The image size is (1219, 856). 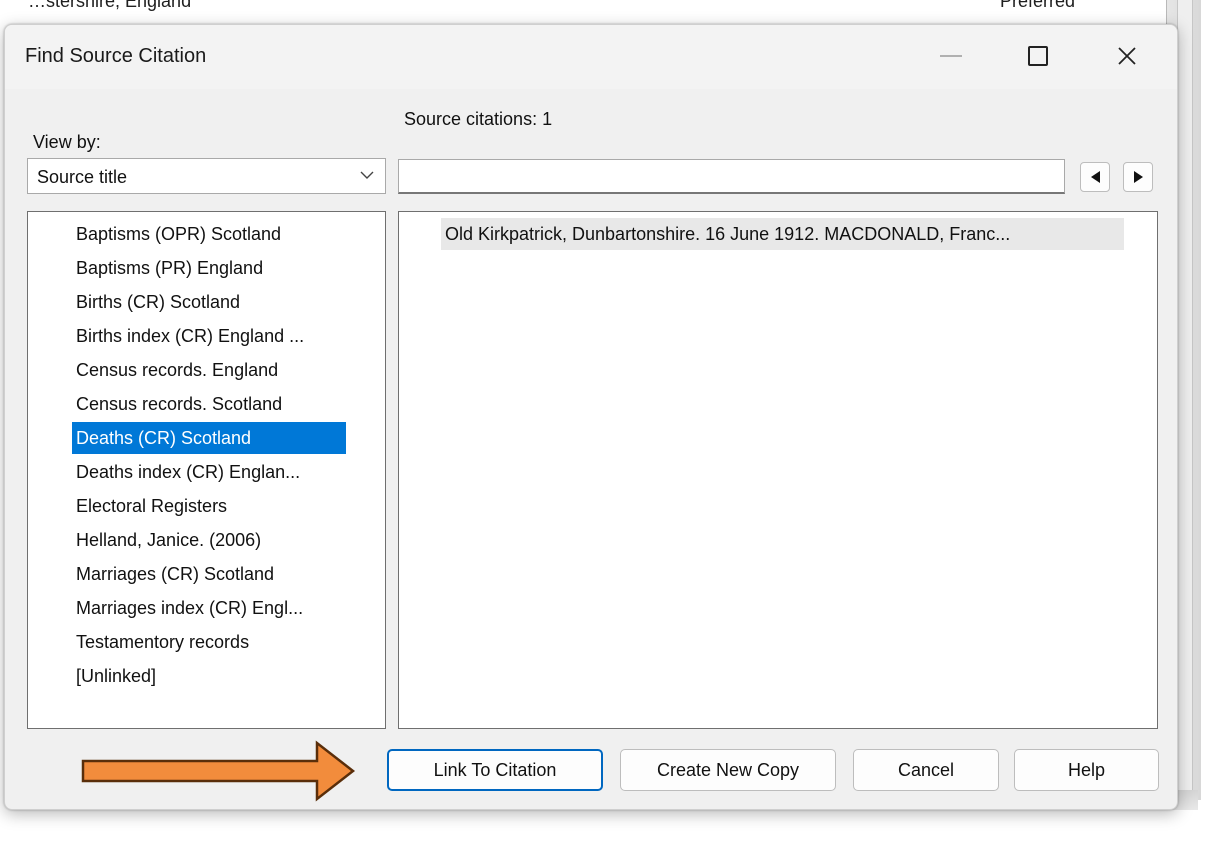 I want to click on create-new-copy-button: Create New Copy, so click(x=728, y=770).